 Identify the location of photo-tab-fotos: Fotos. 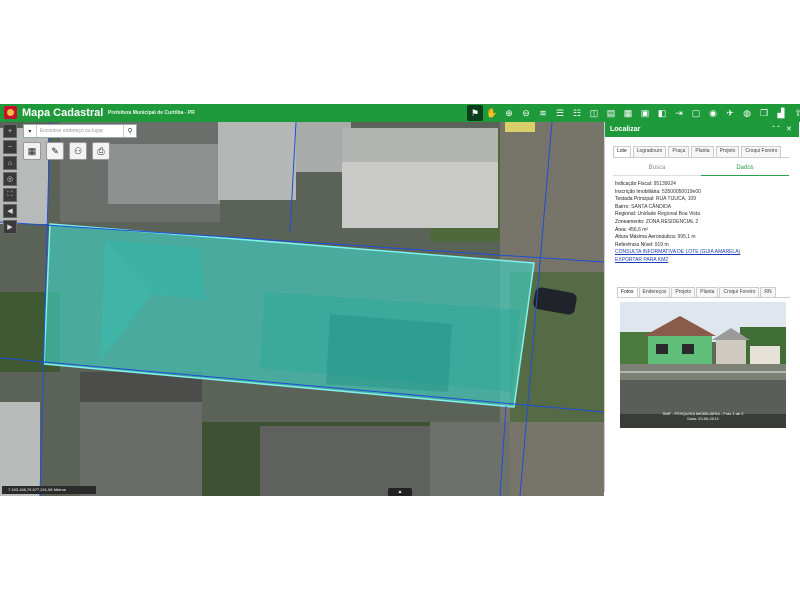
(627, 292).